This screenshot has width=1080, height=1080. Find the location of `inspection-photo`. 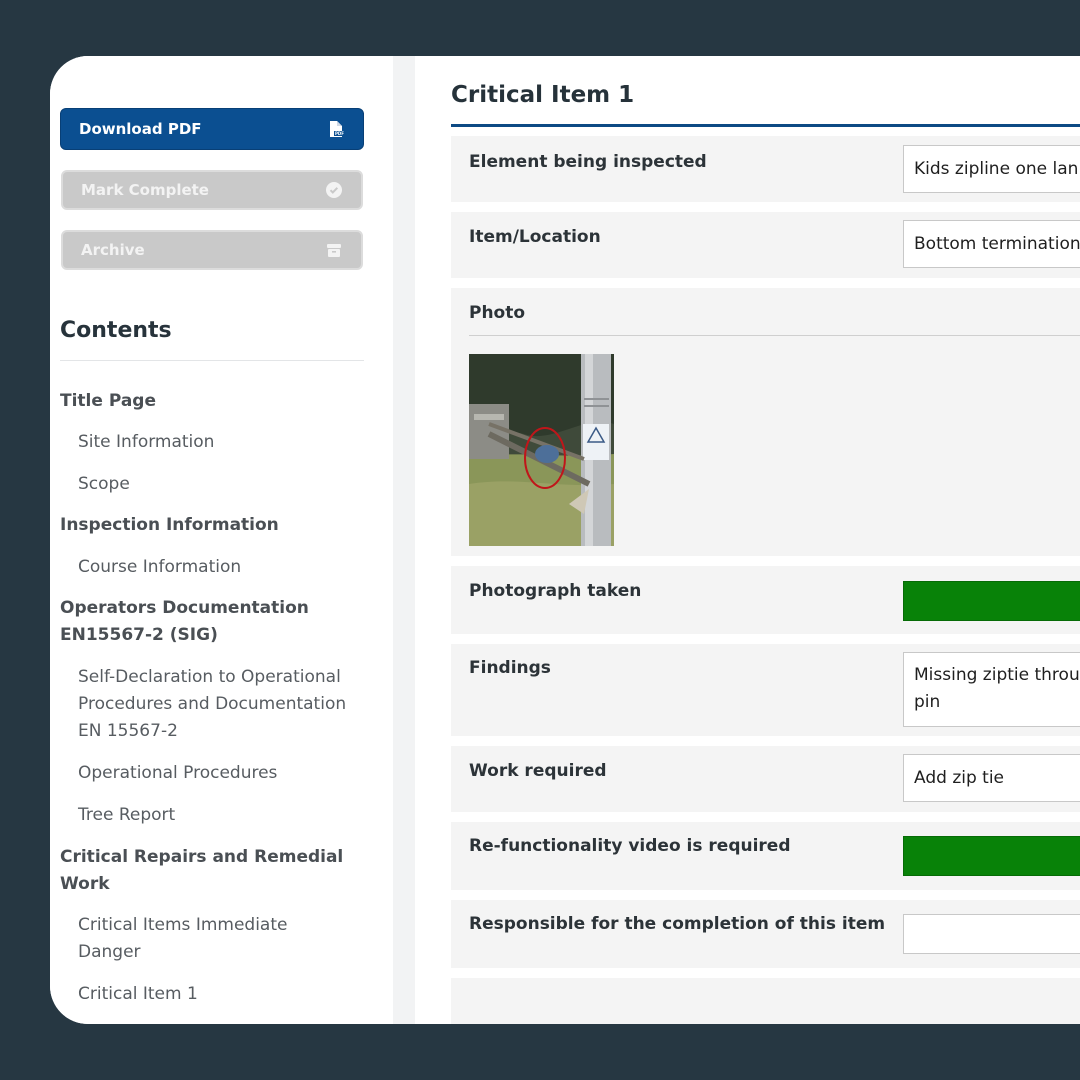

inspection-photo is located at coordinates (541, 450).